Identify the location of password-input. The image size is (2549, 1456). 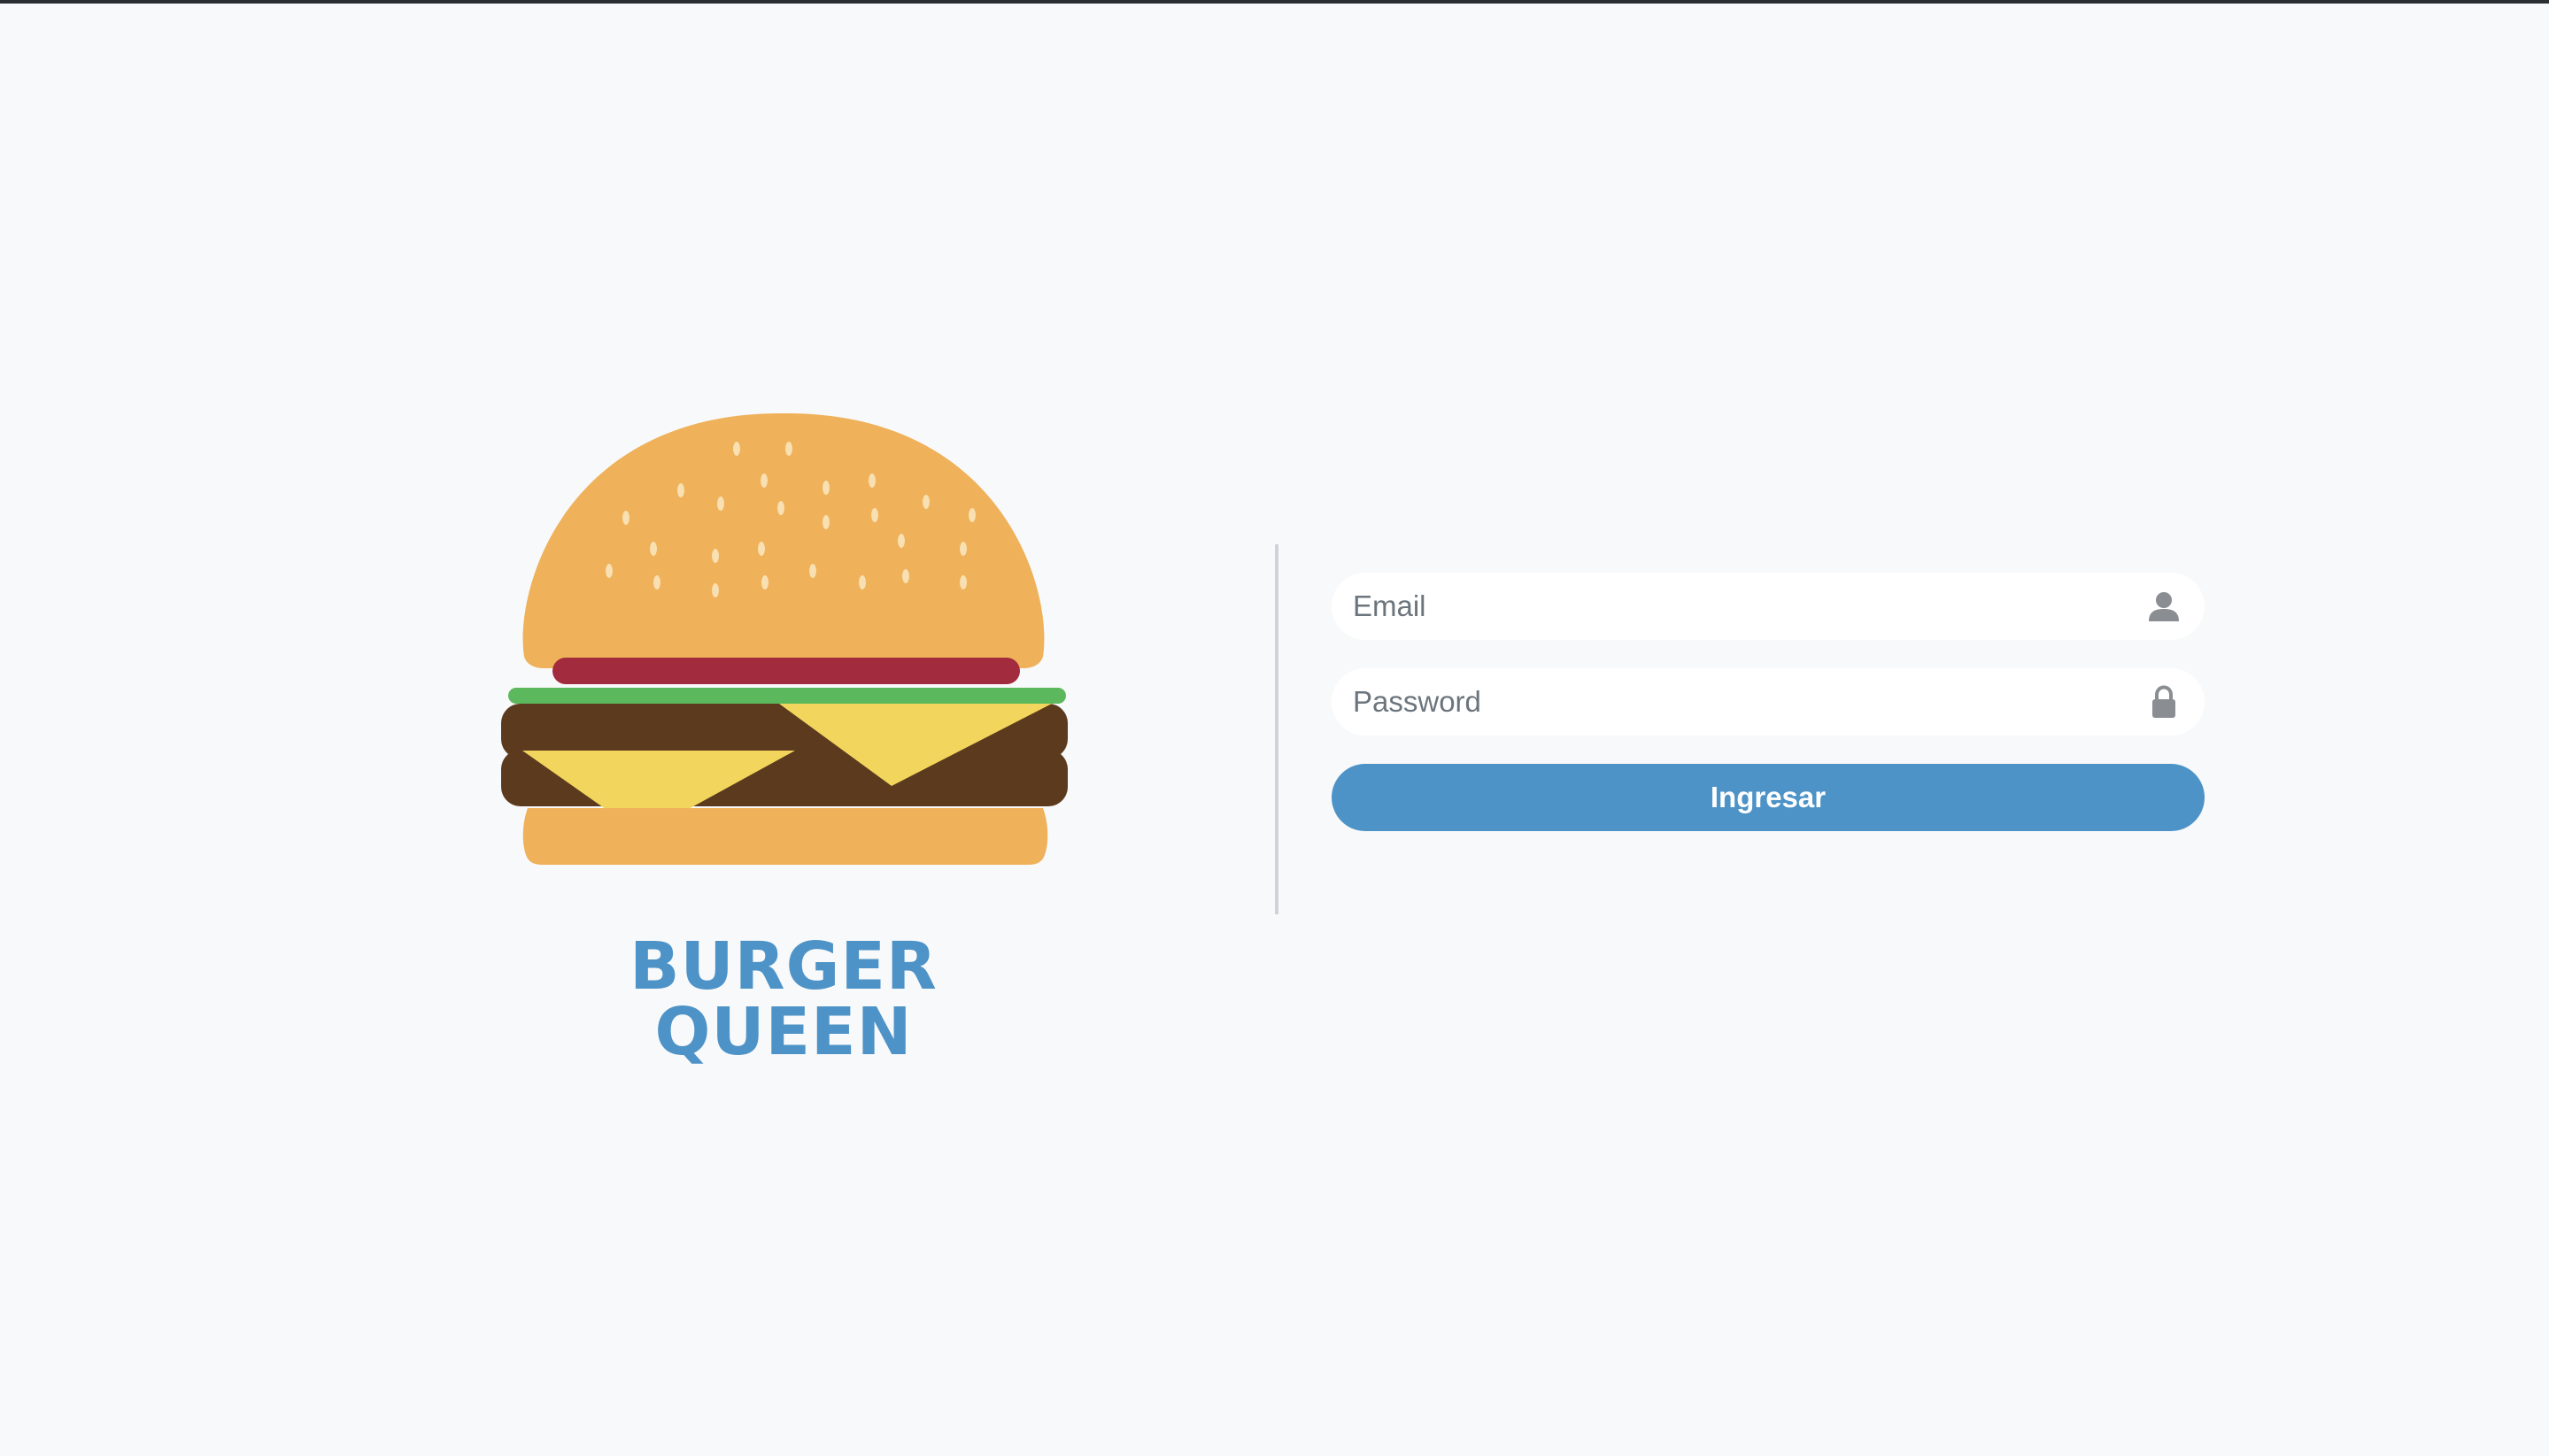
(1768, 702).